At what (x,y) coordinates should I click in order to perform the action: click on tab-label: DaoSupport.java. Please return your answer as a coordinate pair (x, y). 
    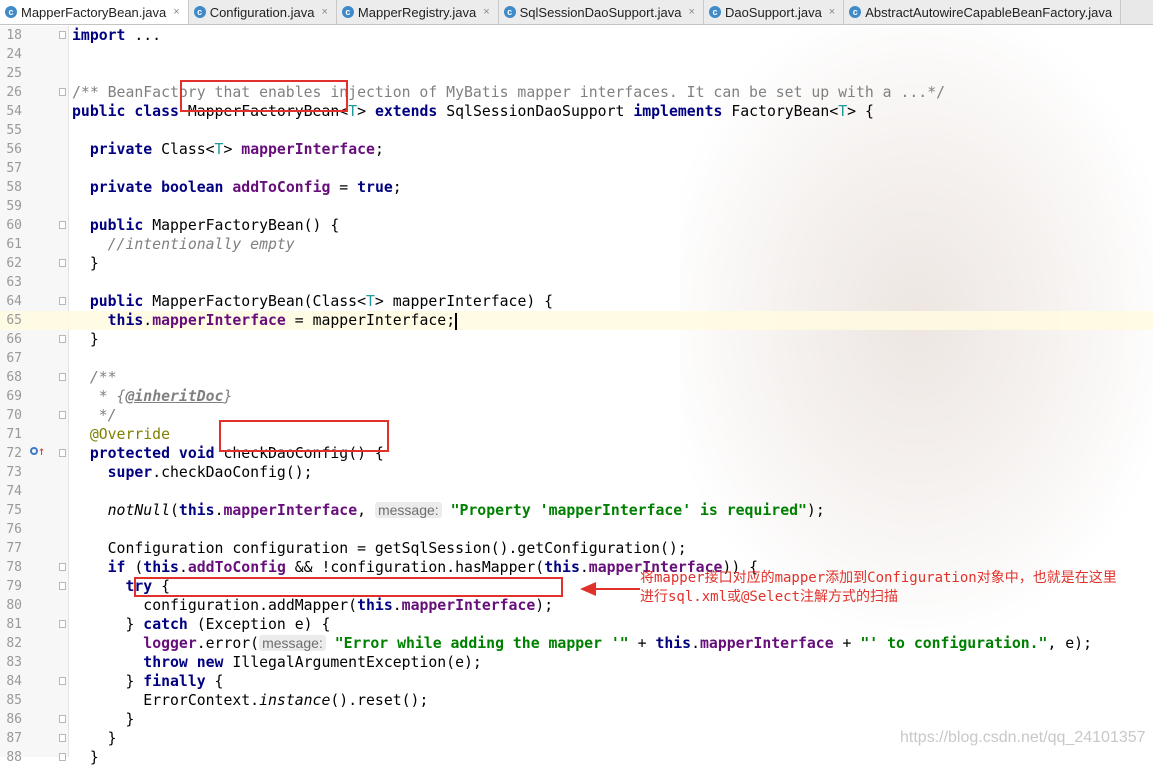
    Looking at the image, I should click on (773, 12).